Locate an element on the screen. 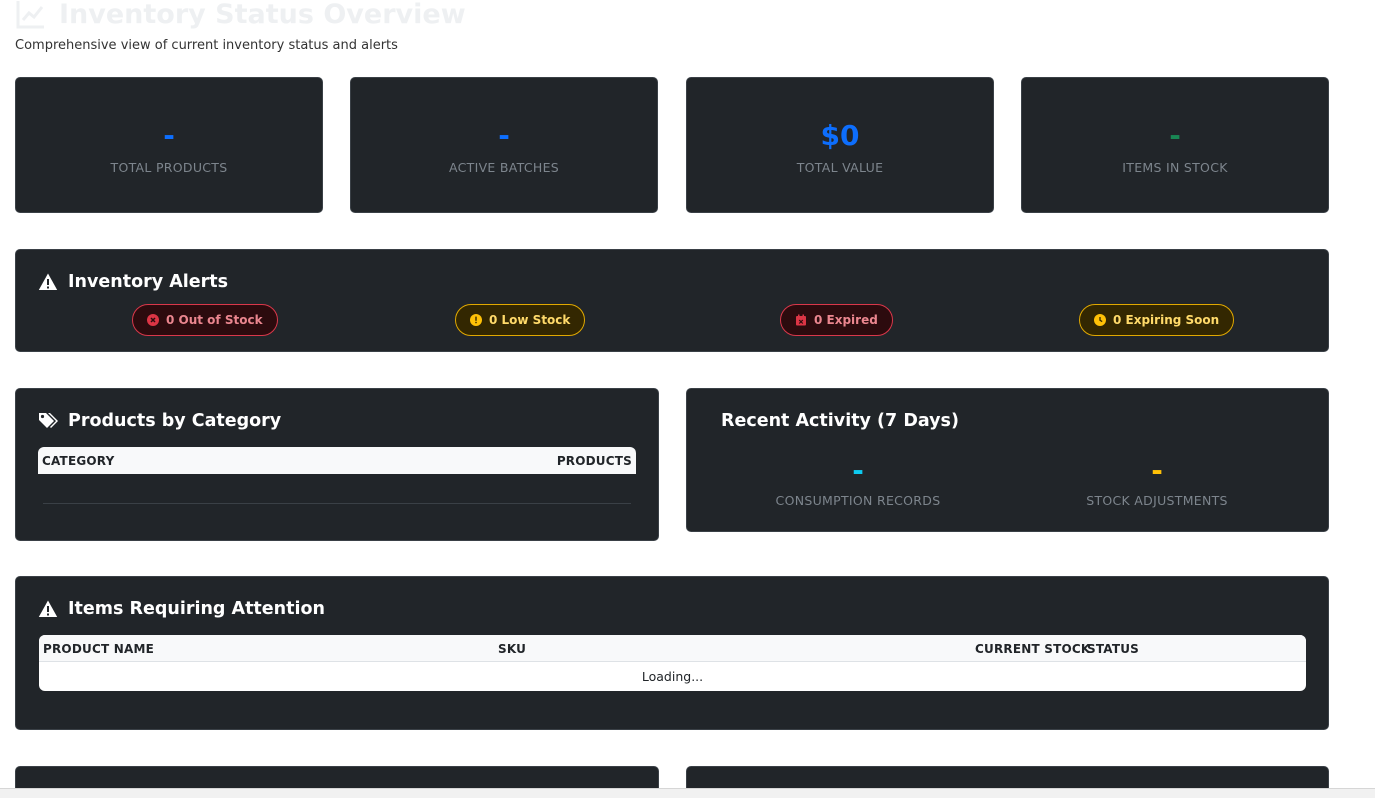 This screenshot has height=798, width=1375. table-divider is located at coordinates (337, 503).